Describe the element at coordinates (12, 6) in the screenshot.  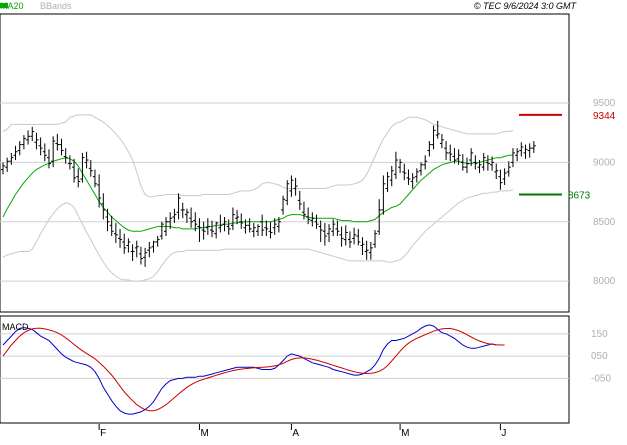
I see `ma20-legend-label: MA20` at that location.